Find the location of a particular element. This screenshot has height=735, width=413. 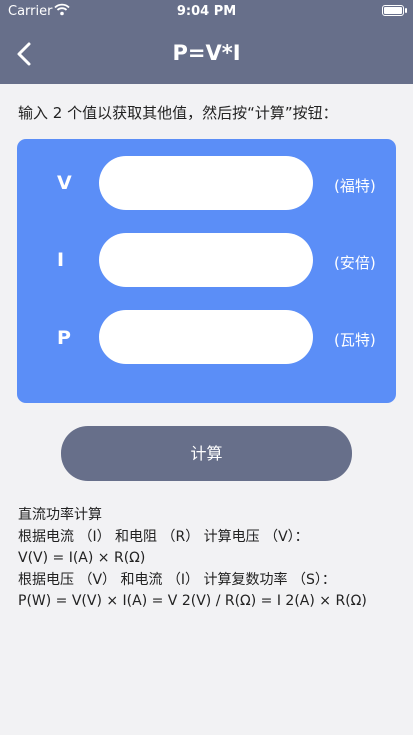

status-bar: Carrier 9:04 PM is located at coordinates (206, 12).